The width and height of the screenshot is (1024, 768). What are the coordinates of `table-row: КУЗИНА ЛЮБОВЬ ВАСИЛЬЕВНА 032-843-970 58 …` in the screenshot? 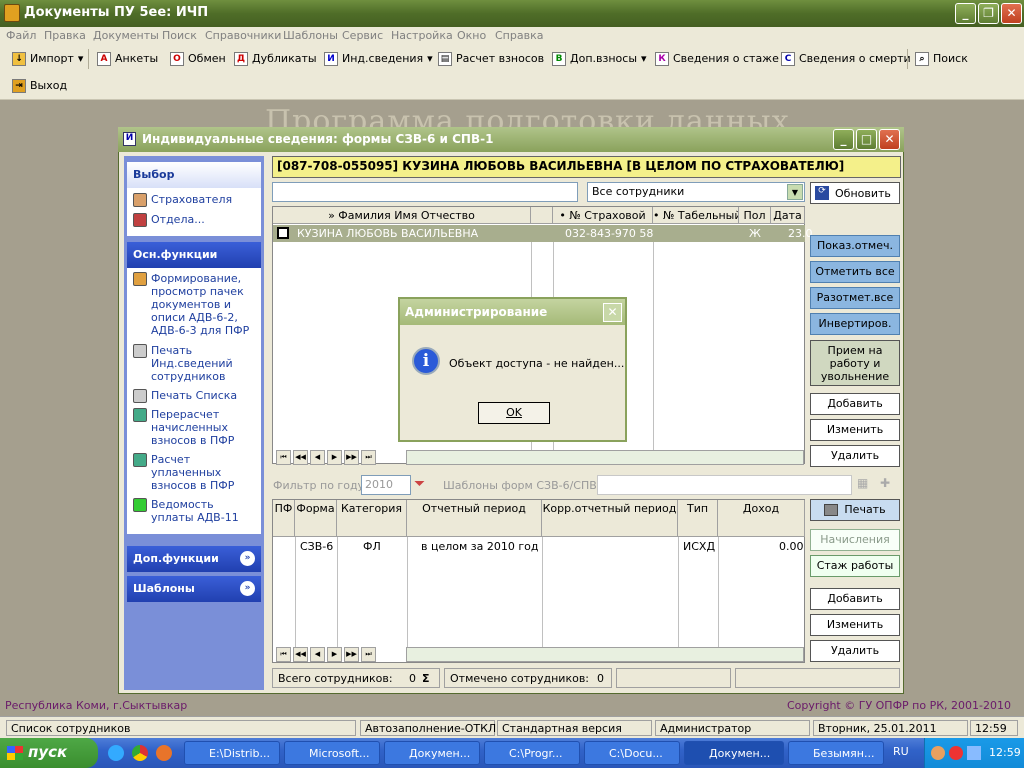 It's located at (543, 233).